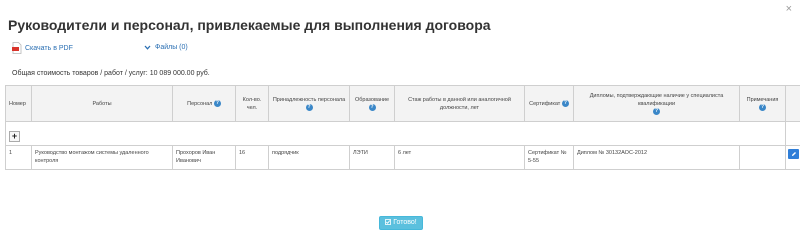  I want to click on add-row: +, so click(402, 133).